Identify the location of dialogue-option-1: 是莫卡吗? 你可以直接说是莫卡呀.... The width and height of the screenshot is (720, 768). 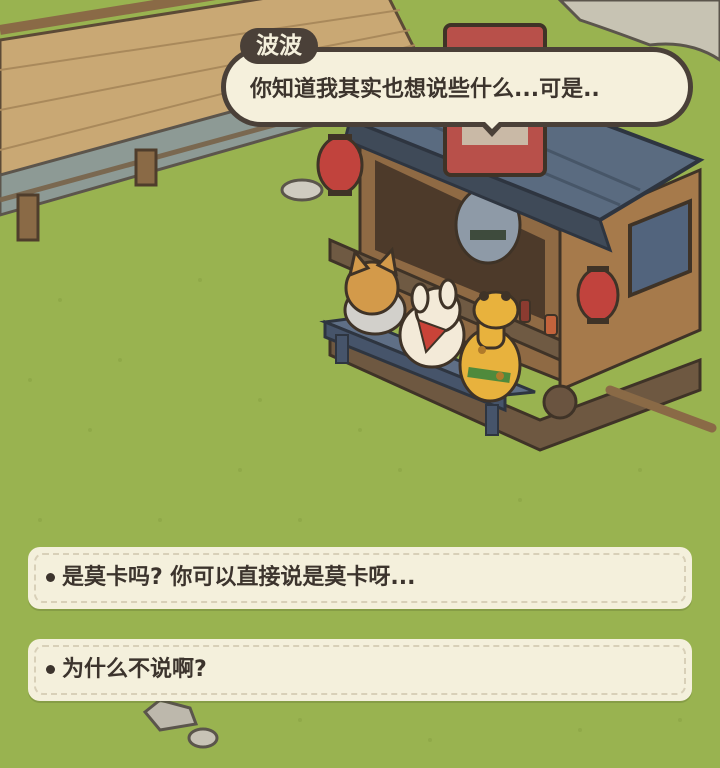
(360, 578).